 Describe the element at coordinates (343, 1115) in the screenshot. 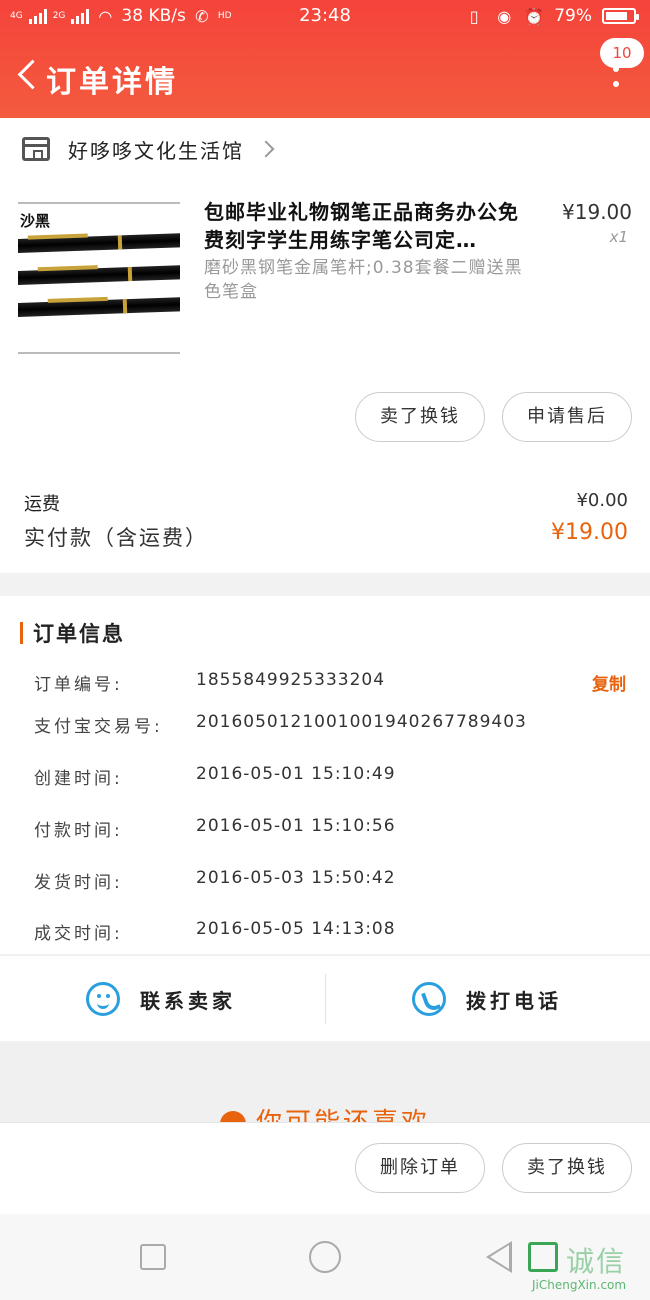

I see `recommend-heading-text: 你可能还喜欢` at that location.